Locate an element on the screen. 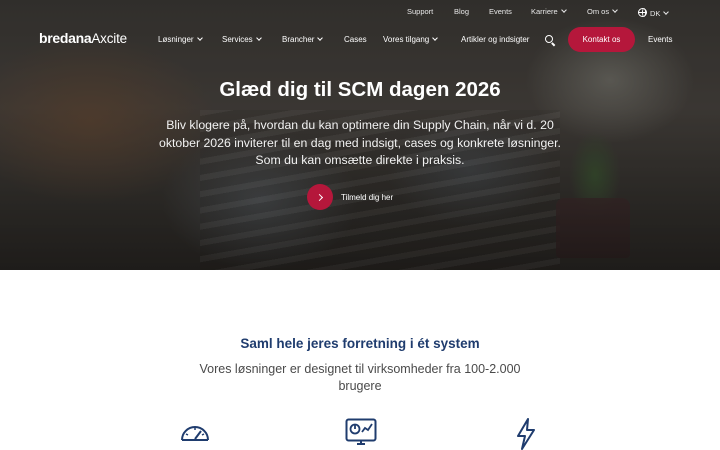 This screenshot has height=450, width=720. util-menu-about: Om os is located at coordinates (602, 11).